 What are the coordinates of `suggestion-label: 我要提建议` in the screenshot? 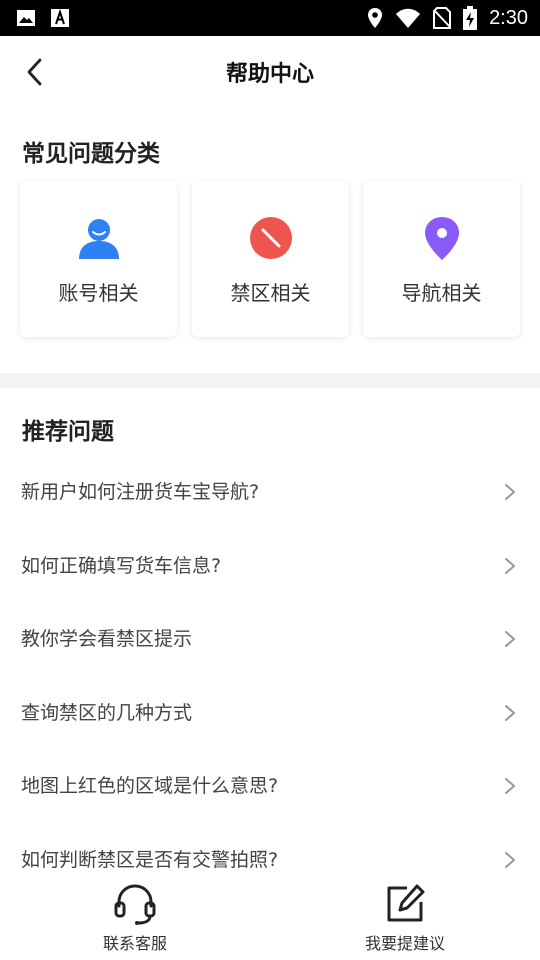 It's located at (404, 943).